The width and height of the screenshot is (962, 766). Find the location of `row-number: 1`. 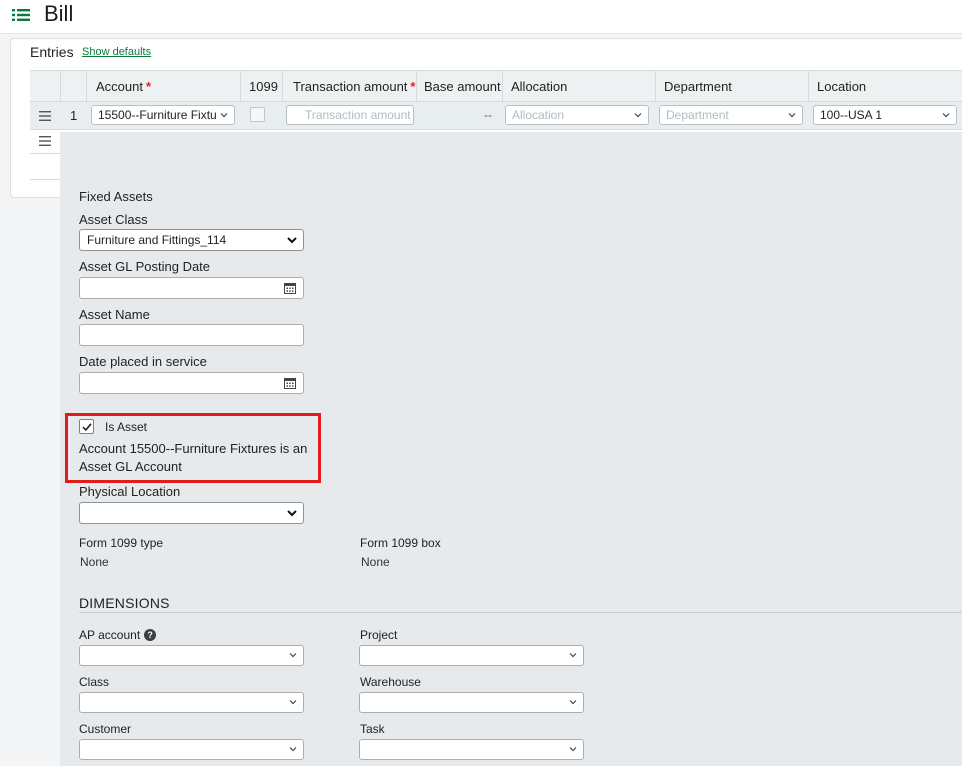

row-number: 1 is located at coordinates (74, 115).